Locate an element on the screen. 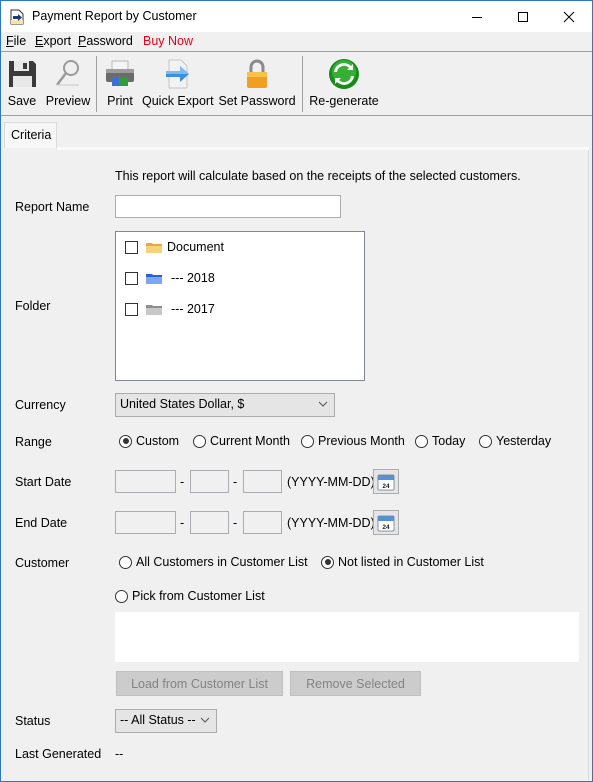 The width and height of the screenshot is (593, 782). menu-password-rest: assword is located at coordinates (109, 41).